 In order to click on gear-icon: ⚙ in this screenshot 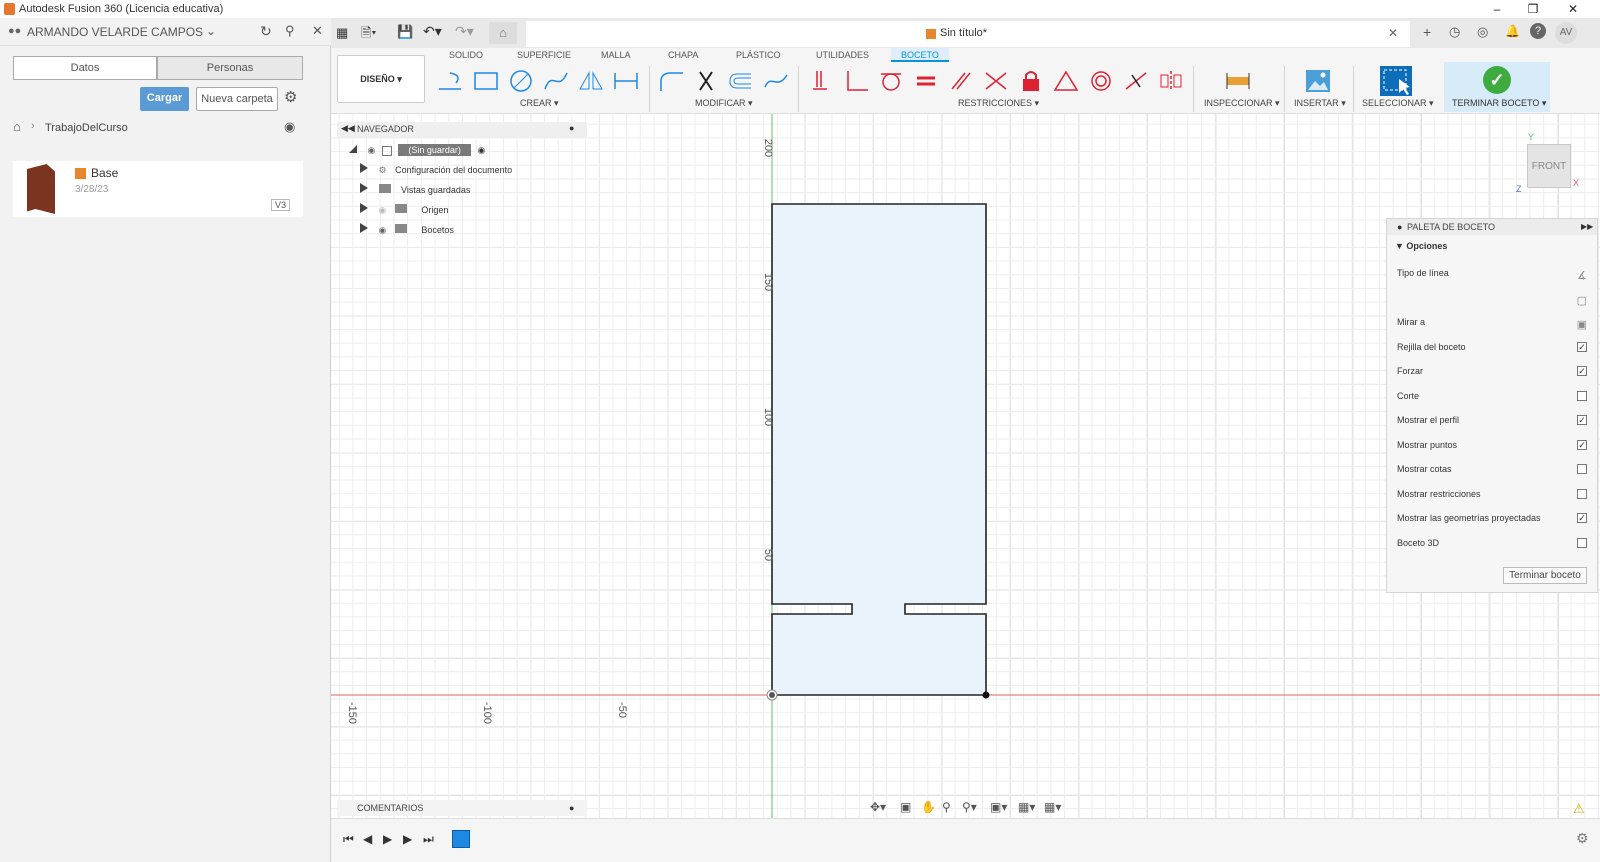, I will do `click(290, 97)`.